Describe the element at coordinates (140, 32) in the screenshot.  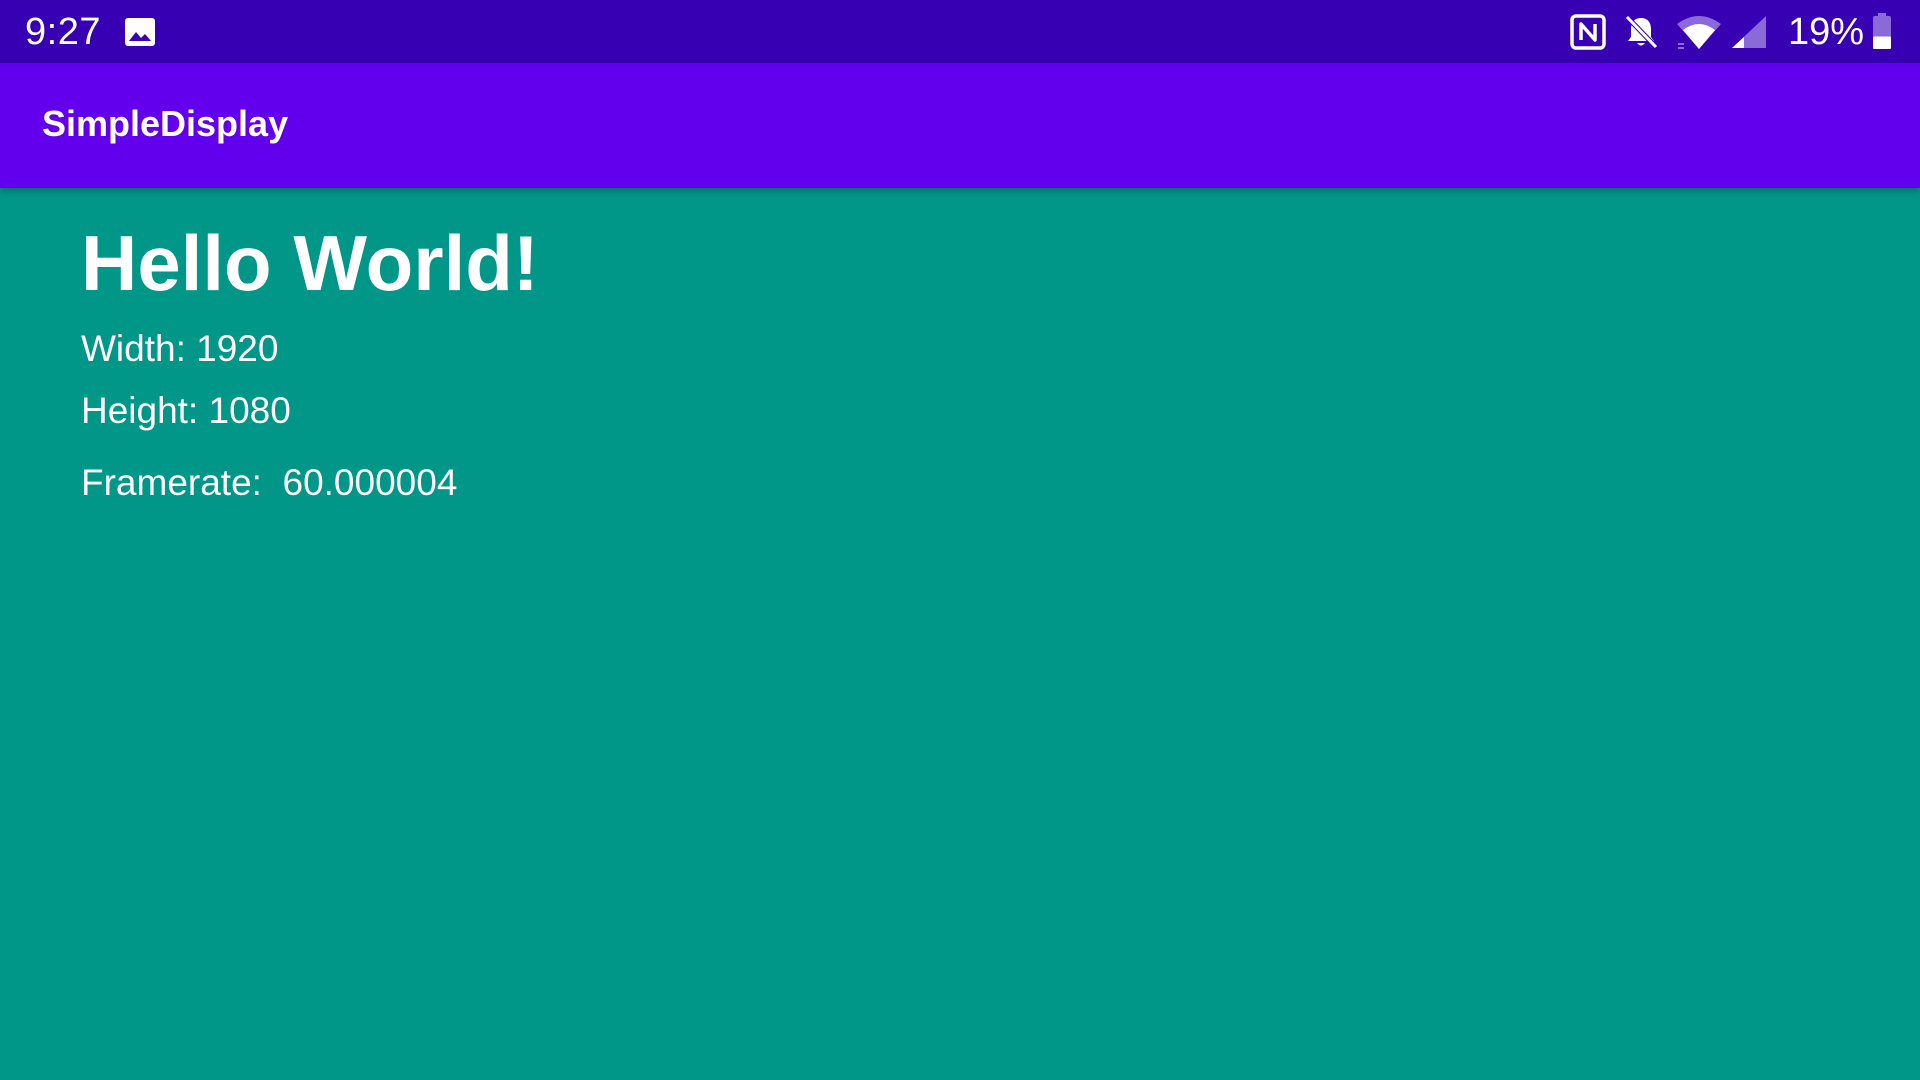
I see `gallery-icon` at that location.